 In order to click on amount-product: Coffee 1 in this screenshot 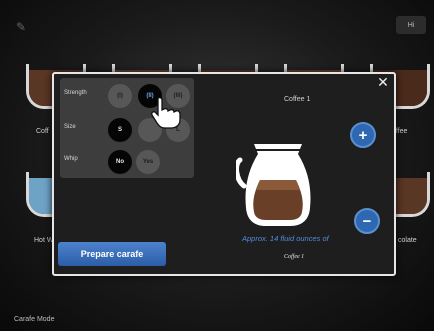, I will do `click(294, 257)`.